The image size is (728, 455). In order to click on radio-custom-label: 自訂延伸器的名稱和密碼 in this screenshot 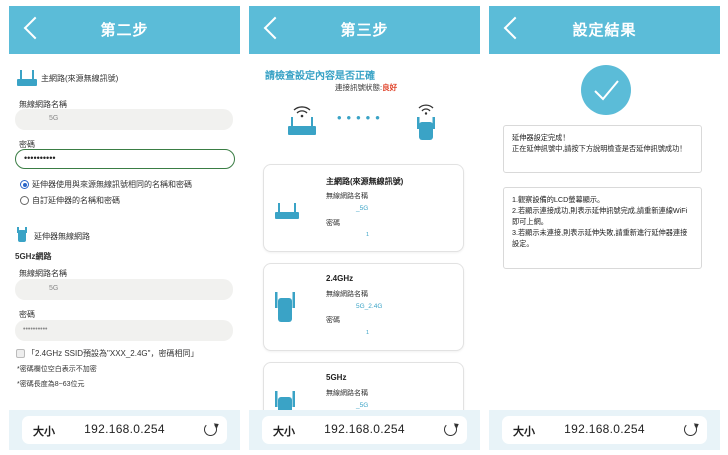, I will do `click(76, 200)`.